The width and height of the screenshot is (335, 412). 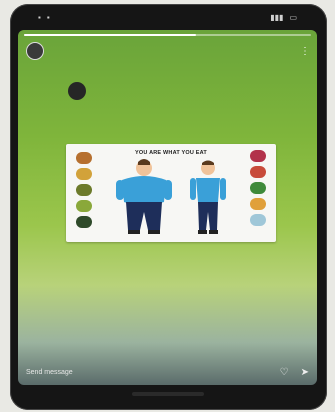 I want to click on soda-icon, so click(x=84, y=222).